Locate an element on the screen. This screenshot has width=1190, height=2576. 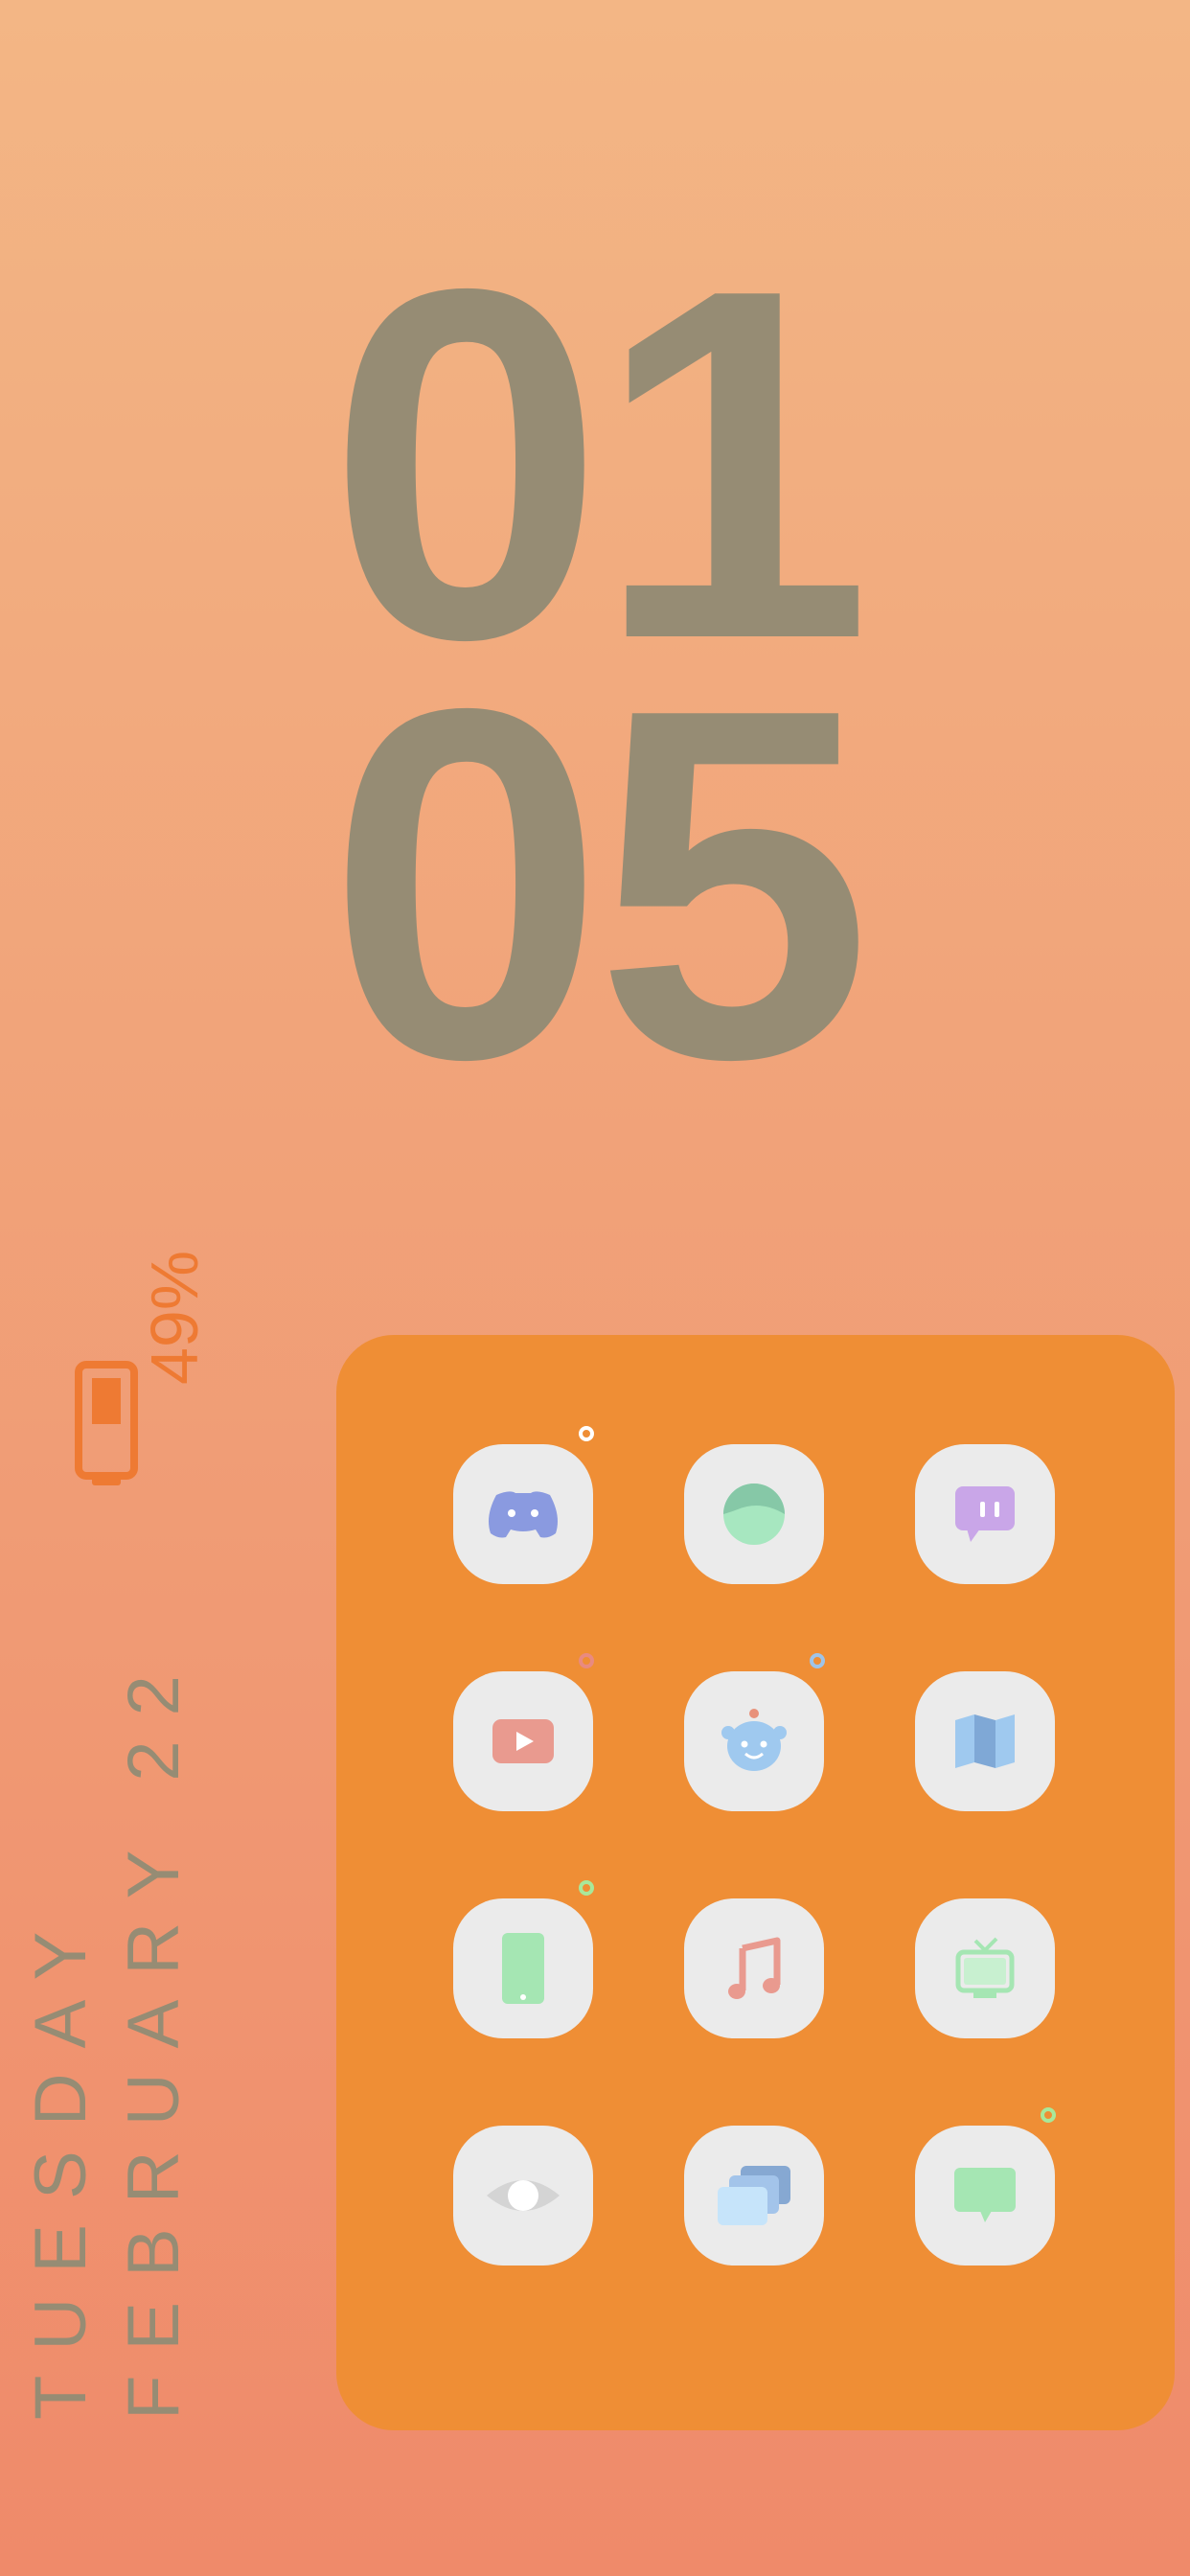
eye-icon is located at coordinates (524, 2195).